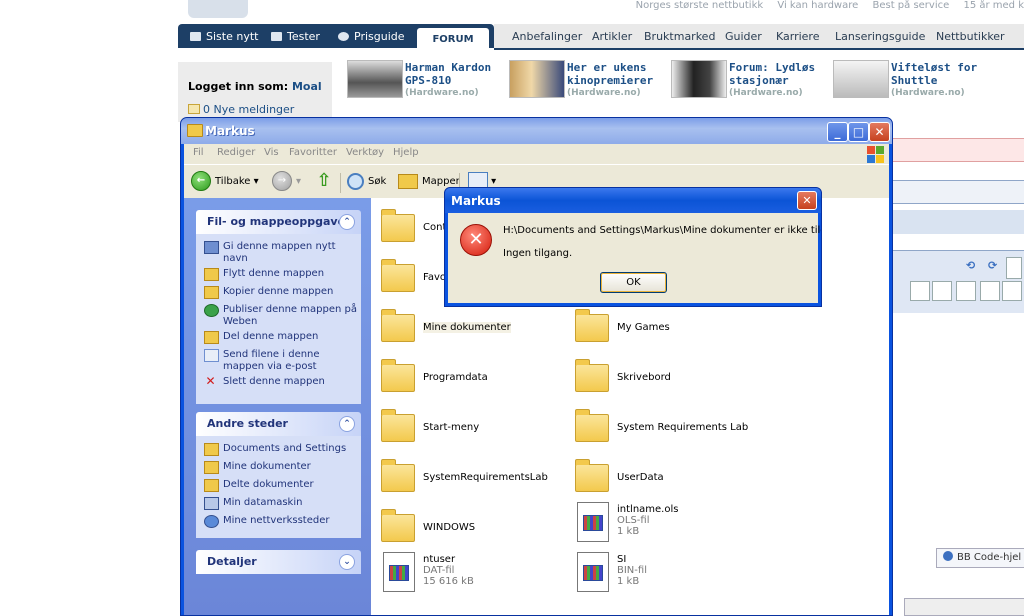  What do you see at coordinates (675, 481) in the screenshot?
I see `folder-item: UserData` at bounding box center [675, 481].